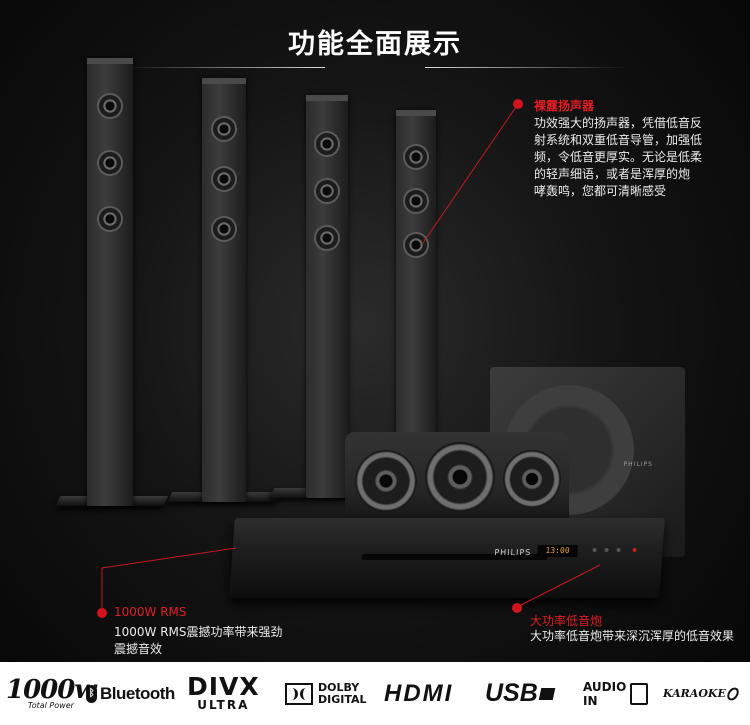 This screenshot has height=725, width=750. Describe the element at coordinates (326, 693) in the screenshot. I see `dolby-digital-logo: DOLBY DIGITAL` at that location.